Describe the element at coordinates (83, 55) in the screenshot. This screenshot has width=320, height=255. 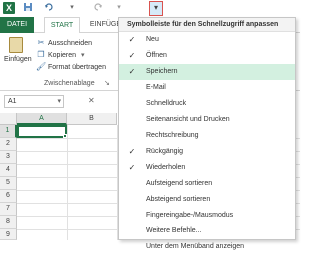
I see `copy-dropdown-icon: ▾` at that location.